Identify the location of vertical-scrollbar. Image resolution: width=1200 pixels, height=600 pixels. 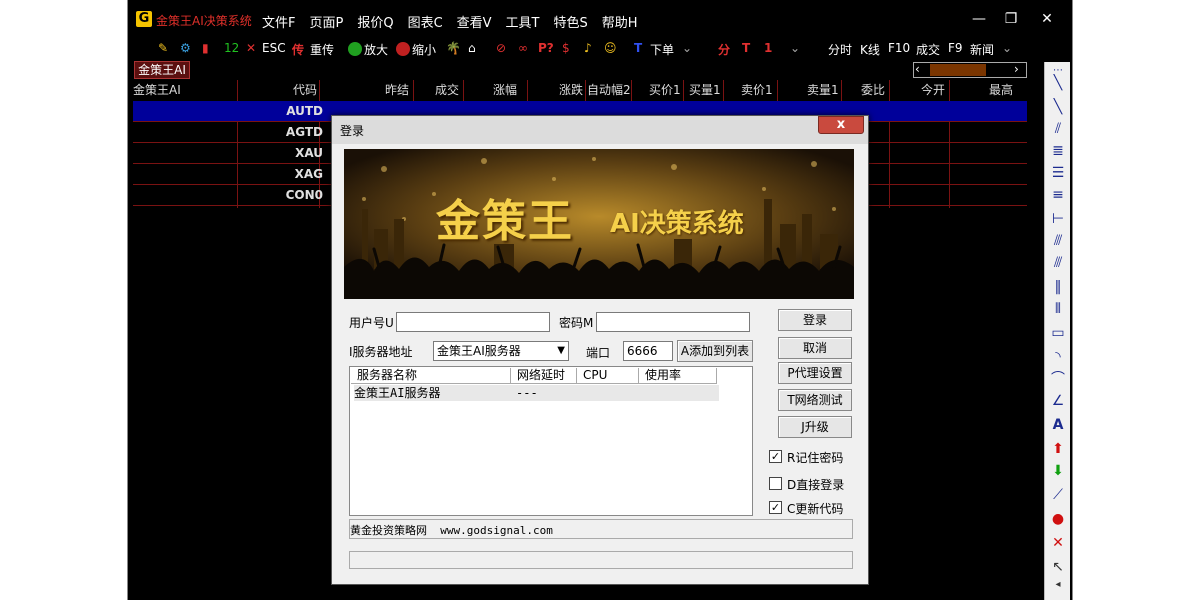
(1035, 340).